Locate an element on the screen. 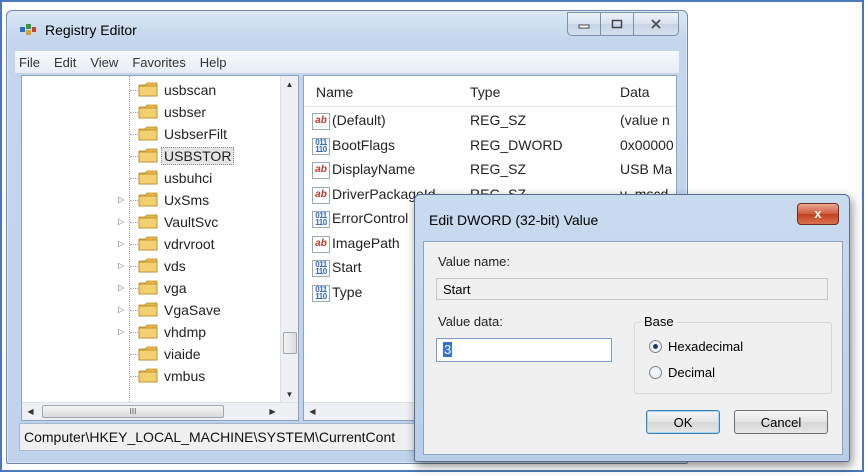 The image size is (868, 476). value-data-cell: (value n is located at coordinates (645, 120).